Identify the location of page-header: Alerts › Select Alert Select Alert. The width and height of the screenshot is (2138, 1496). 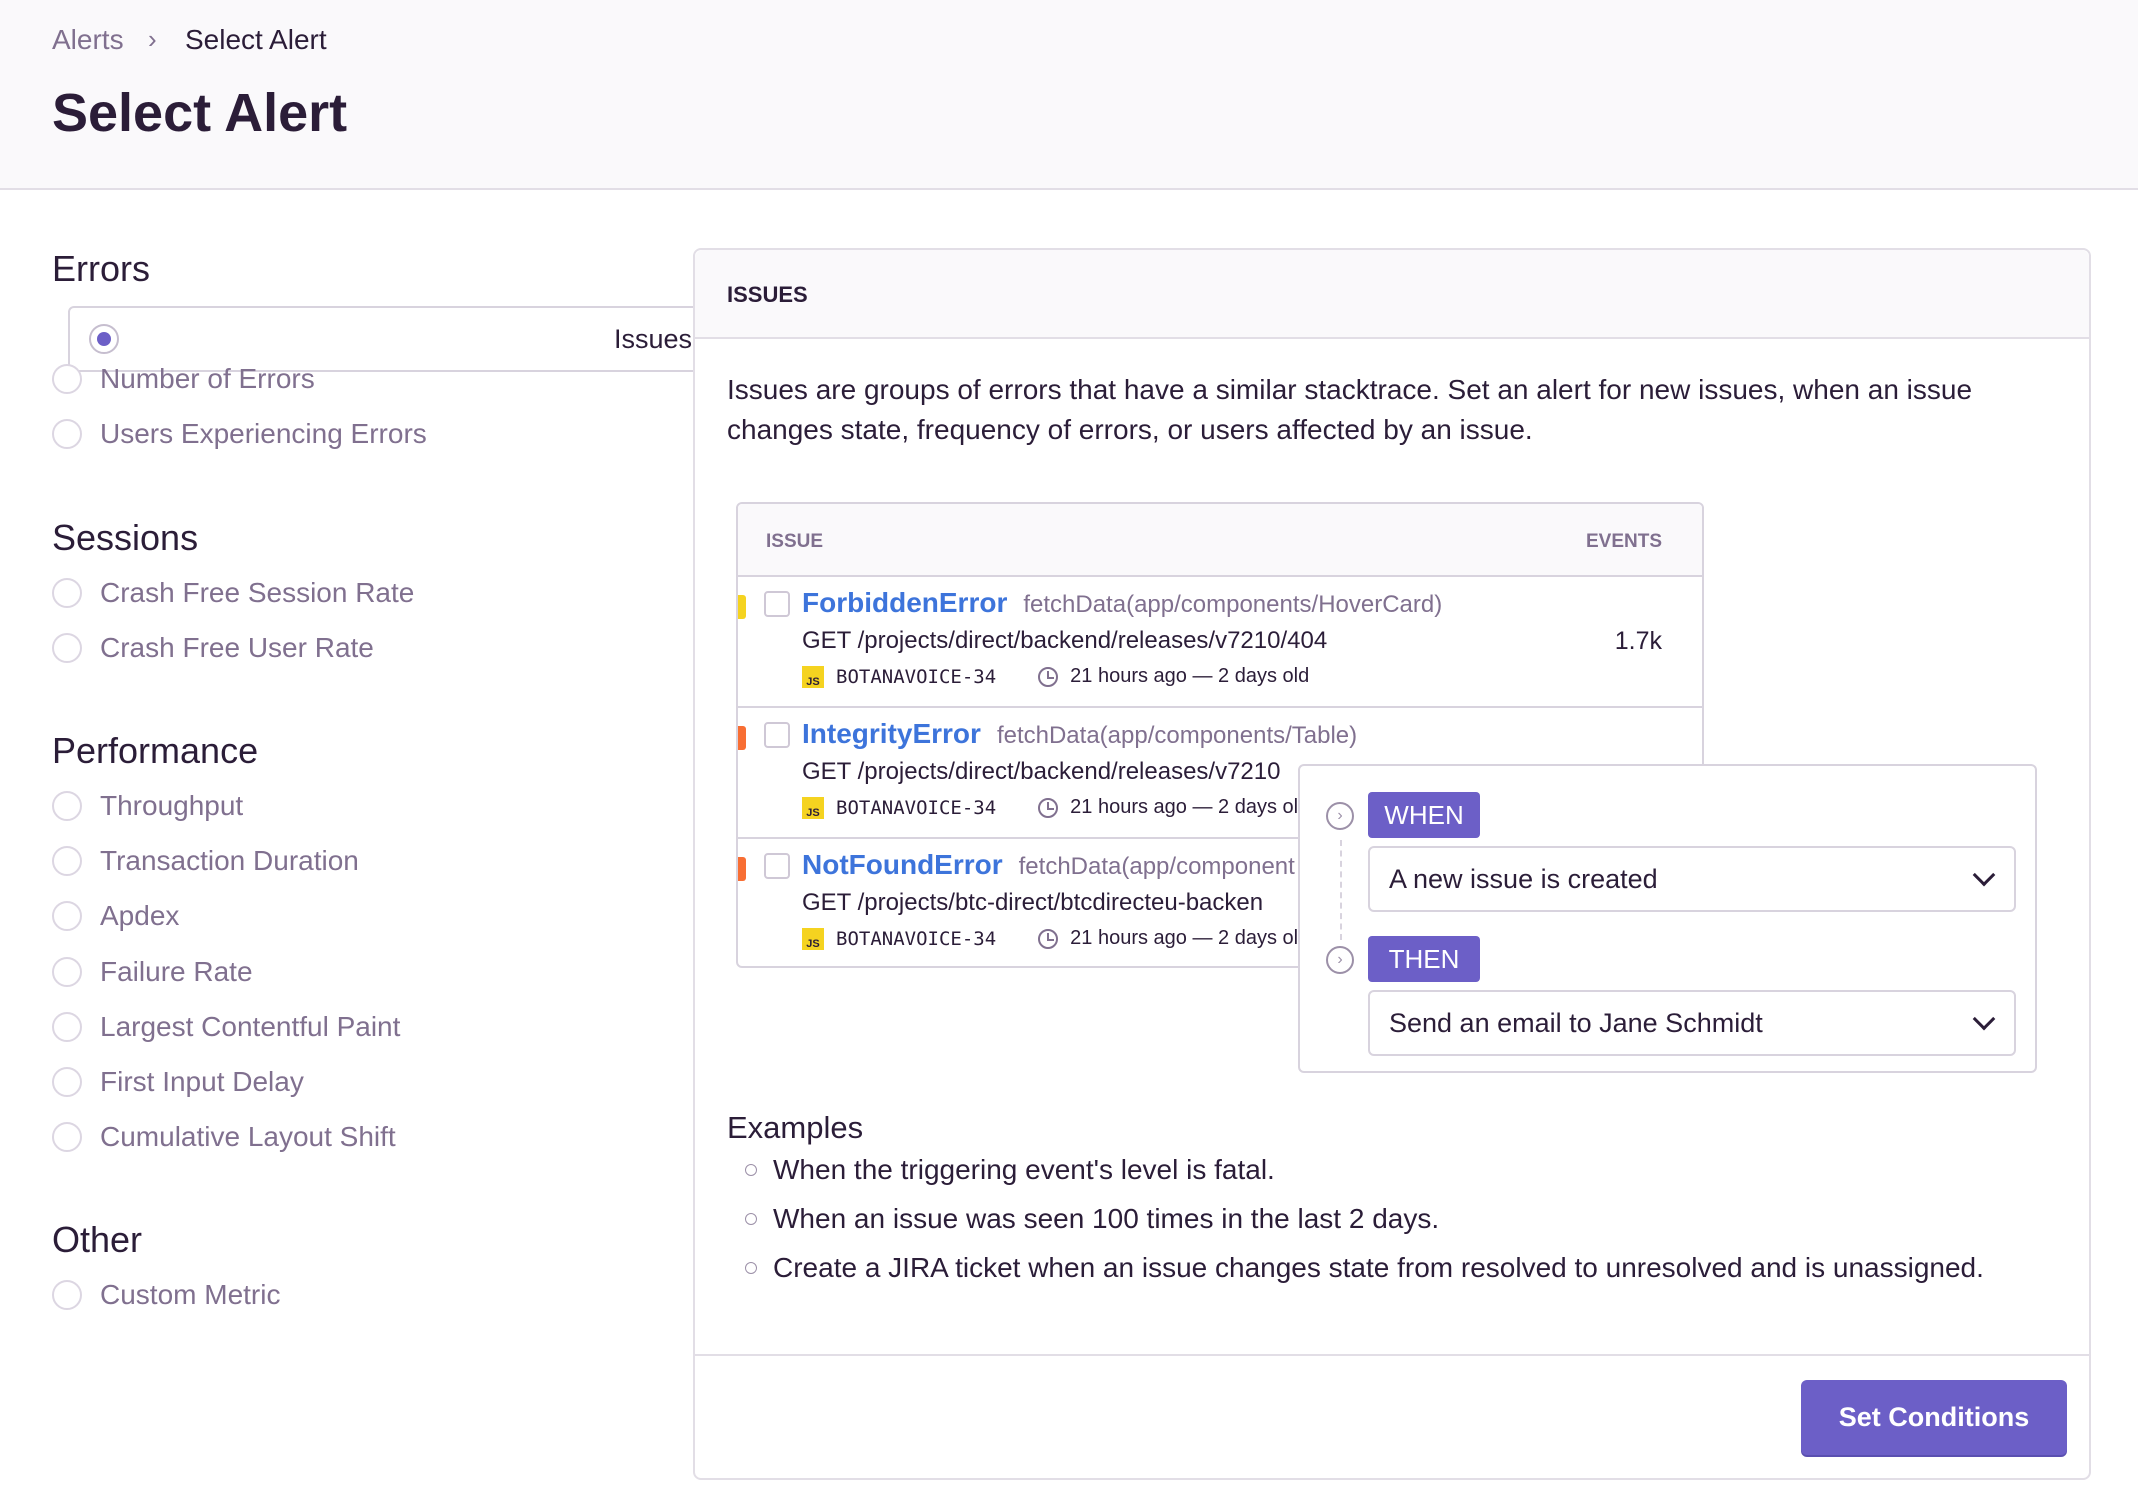
(1069, 95).